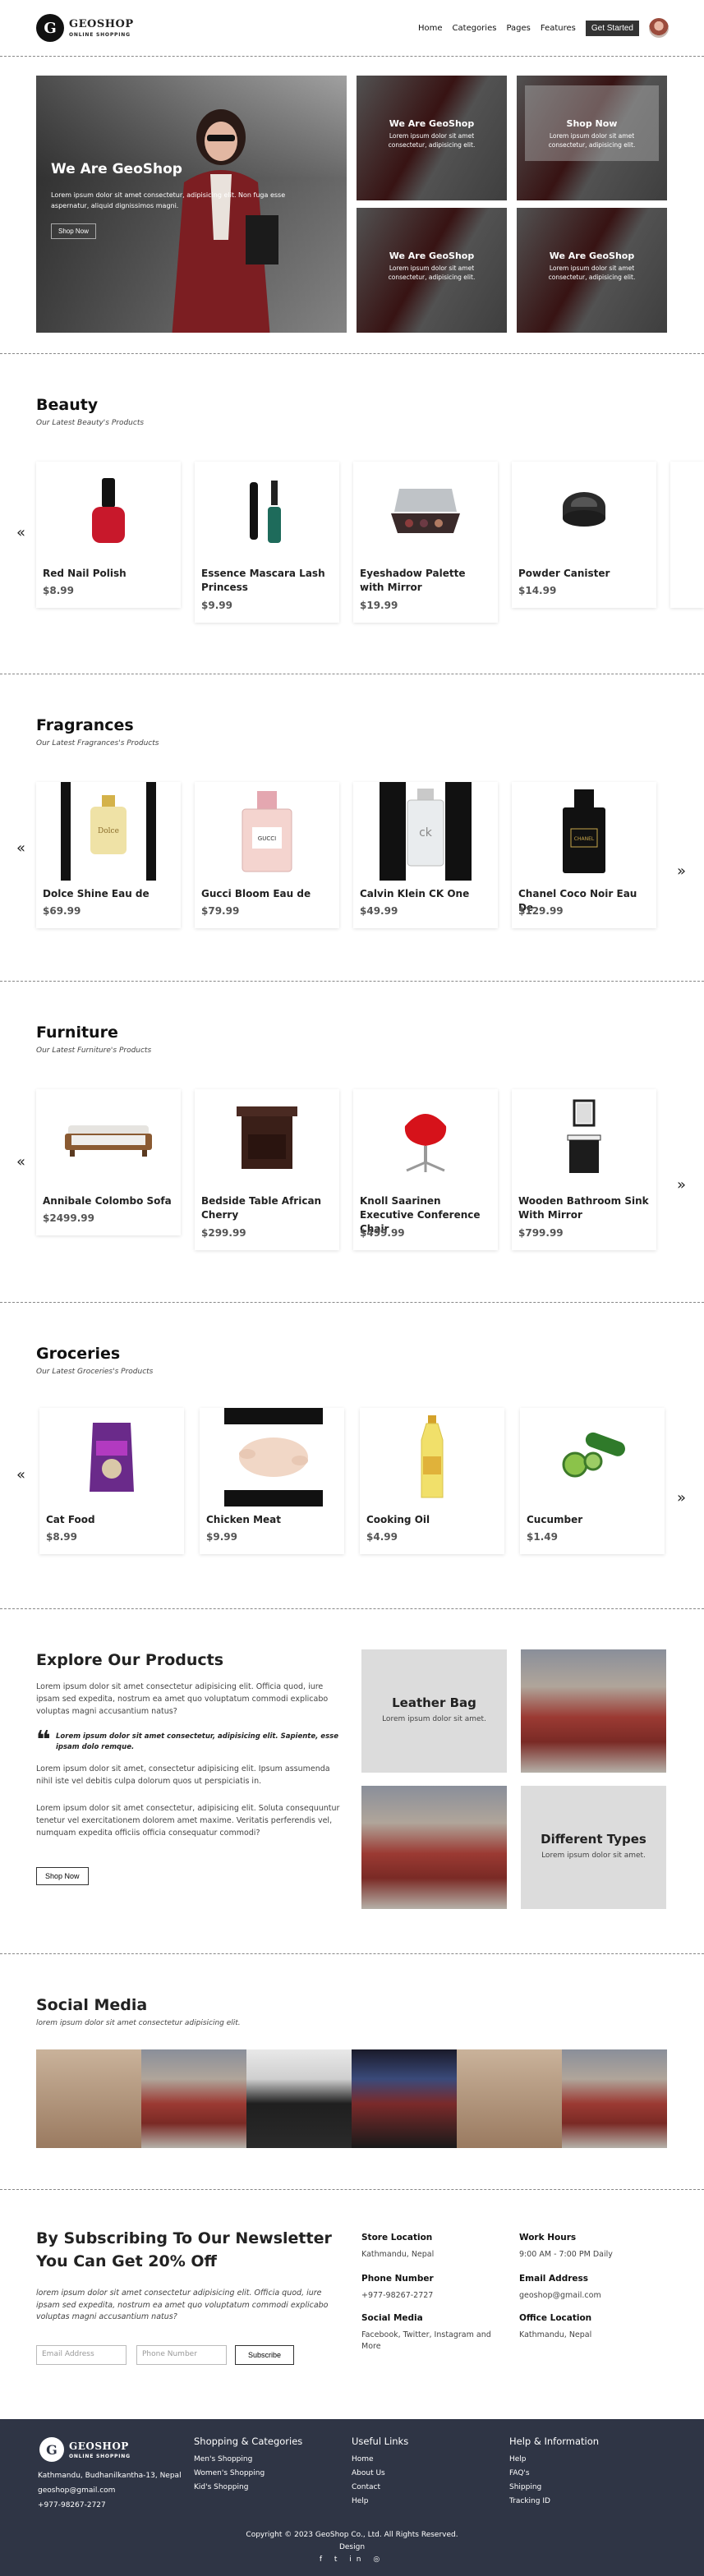 The height and width of the screenshot is (2576, 704). Describe the element at coordinates (111, 1481) in the screenshot. I see `product-card: Cat Food $8.99` at that location.